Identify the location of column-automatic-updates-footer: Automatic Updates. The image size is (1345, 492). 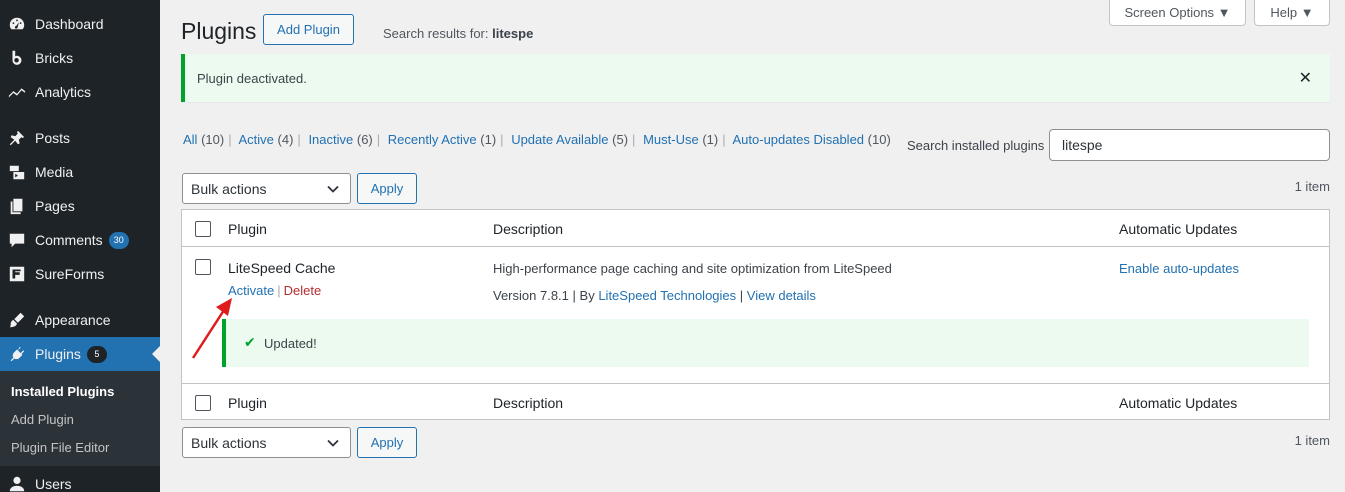
(1178, 403).